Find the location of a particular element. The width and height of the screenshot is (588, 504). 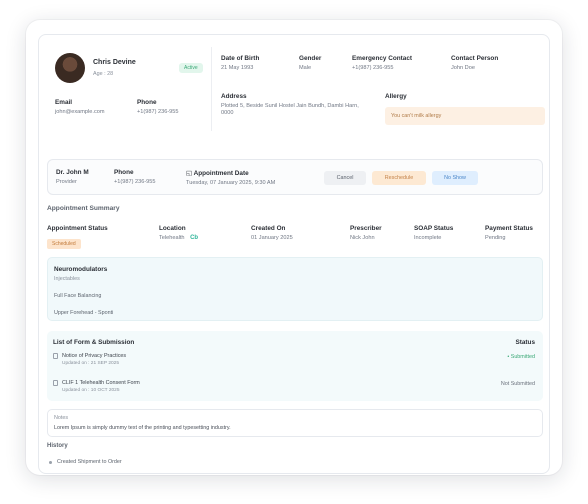

location-label: Location is located at coordinates (172, 228).